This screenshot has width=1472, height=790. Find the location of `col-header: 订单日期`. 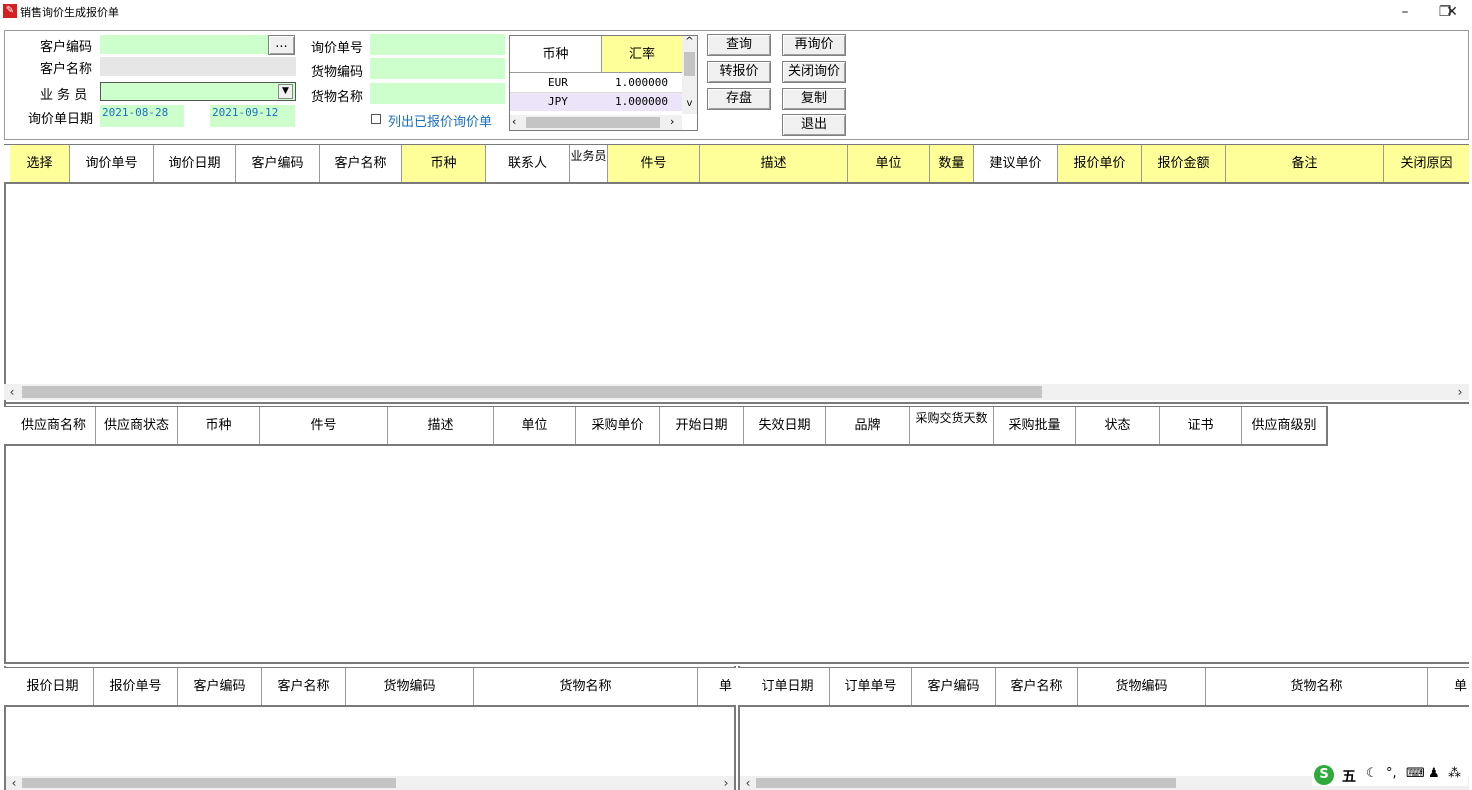

col-header: 订单日期 is located at coordinates (788, 686).